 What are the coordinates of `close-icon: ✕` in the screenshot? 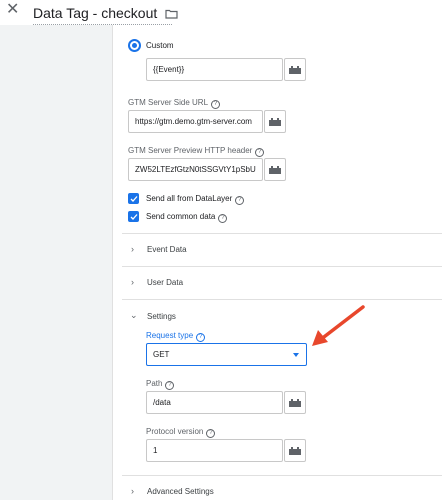 It's located at (14, 10).